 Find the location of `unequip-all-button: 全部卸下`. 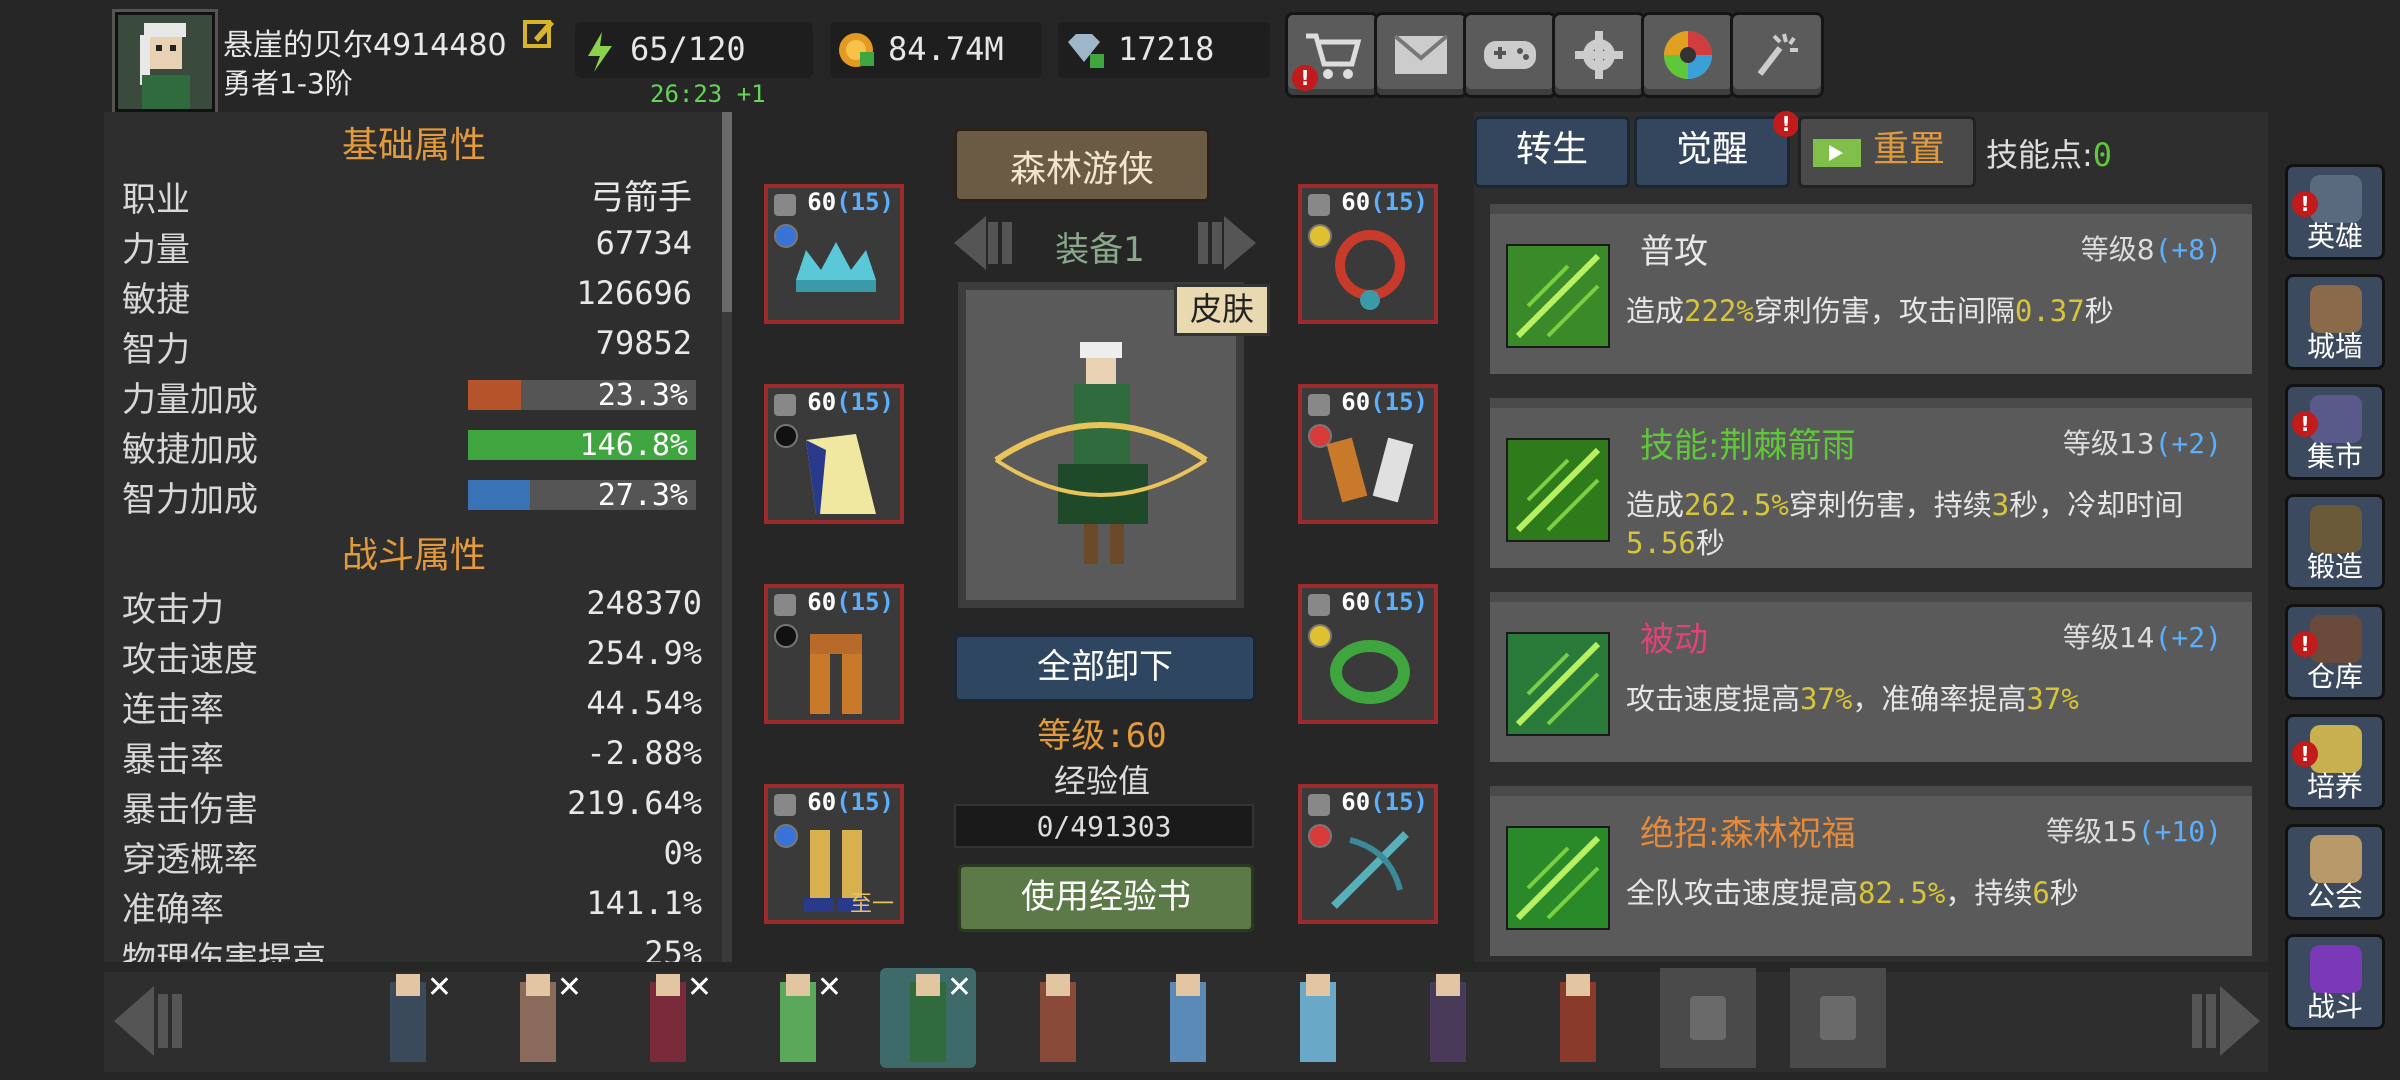

unequip-all-button: 全部卸下 is located at coordinates (1105, 668).